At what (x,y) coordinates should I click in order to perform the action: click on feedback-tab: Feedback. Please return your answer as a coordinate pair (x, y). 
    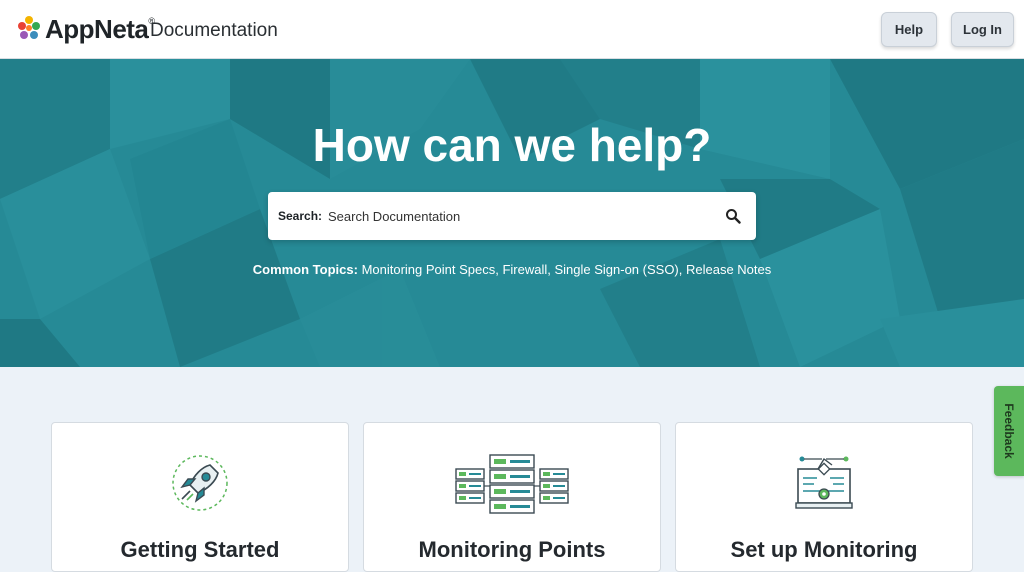
    Looking at the image, I should click on (1009, 431).